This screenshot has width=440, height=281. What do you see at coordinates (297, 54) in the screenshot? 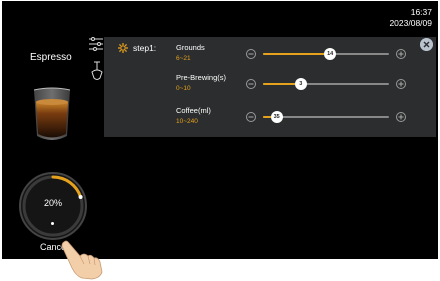
I see `slider-fill` at bounding box center [297, 54].